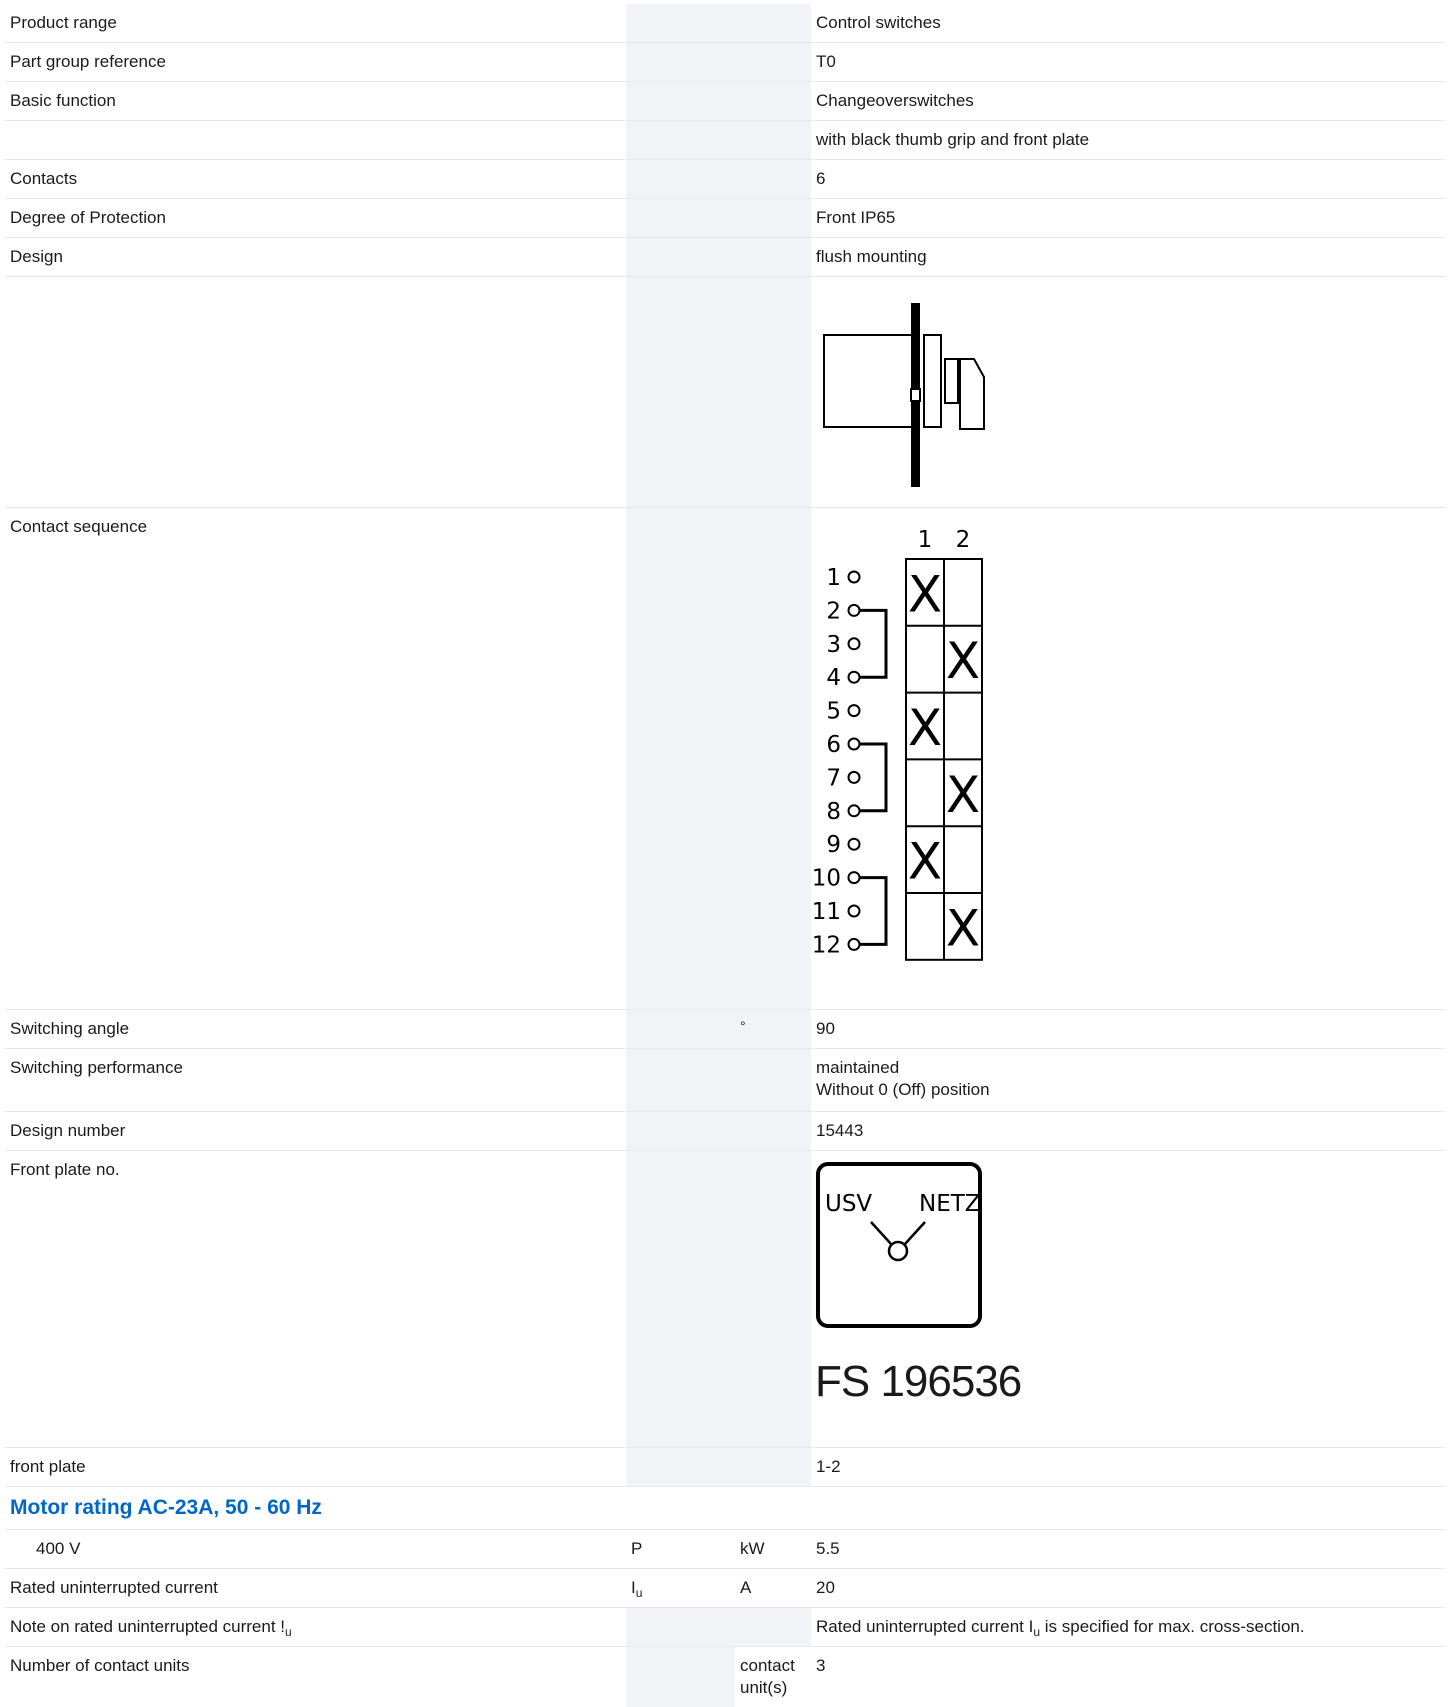  Describe the element at coordinates (725, 1508) in the screenshot. I see `row-motor-rating-heading: Motor rating AC-23A, 50 - 60 Hz` at that location.